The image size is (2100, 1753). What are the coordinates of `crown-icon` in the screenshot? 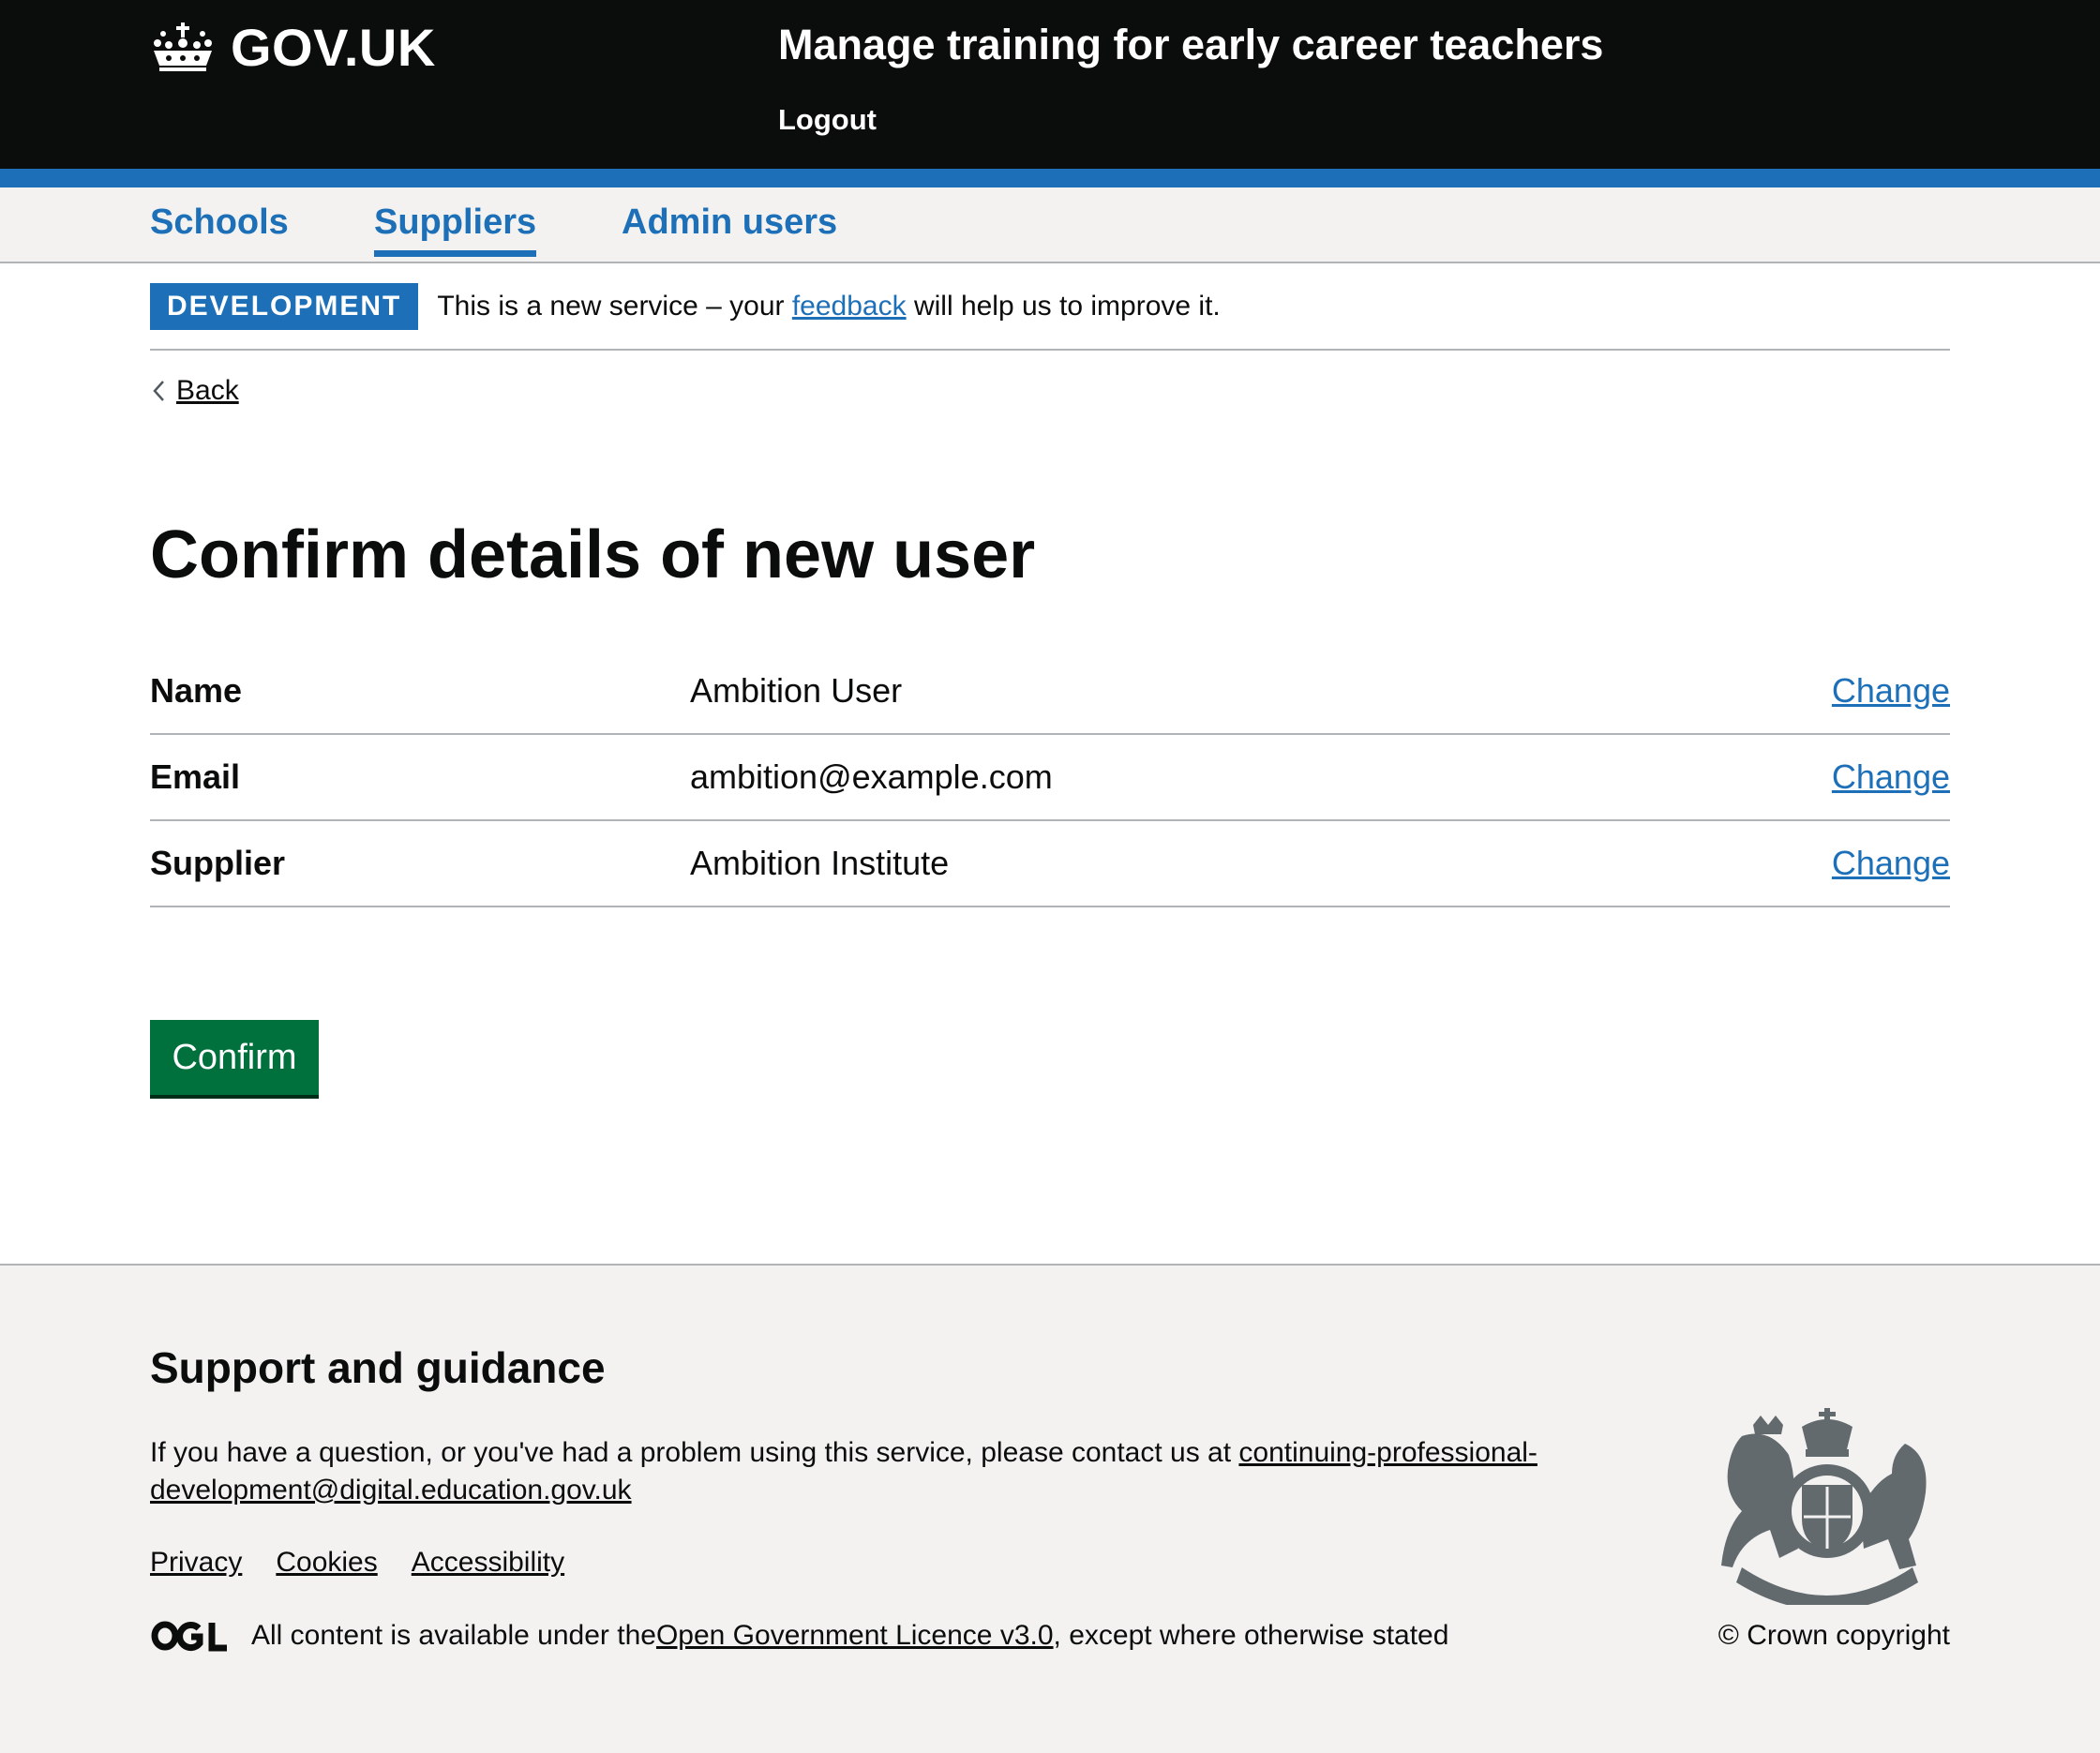 It's located at (183, 46).